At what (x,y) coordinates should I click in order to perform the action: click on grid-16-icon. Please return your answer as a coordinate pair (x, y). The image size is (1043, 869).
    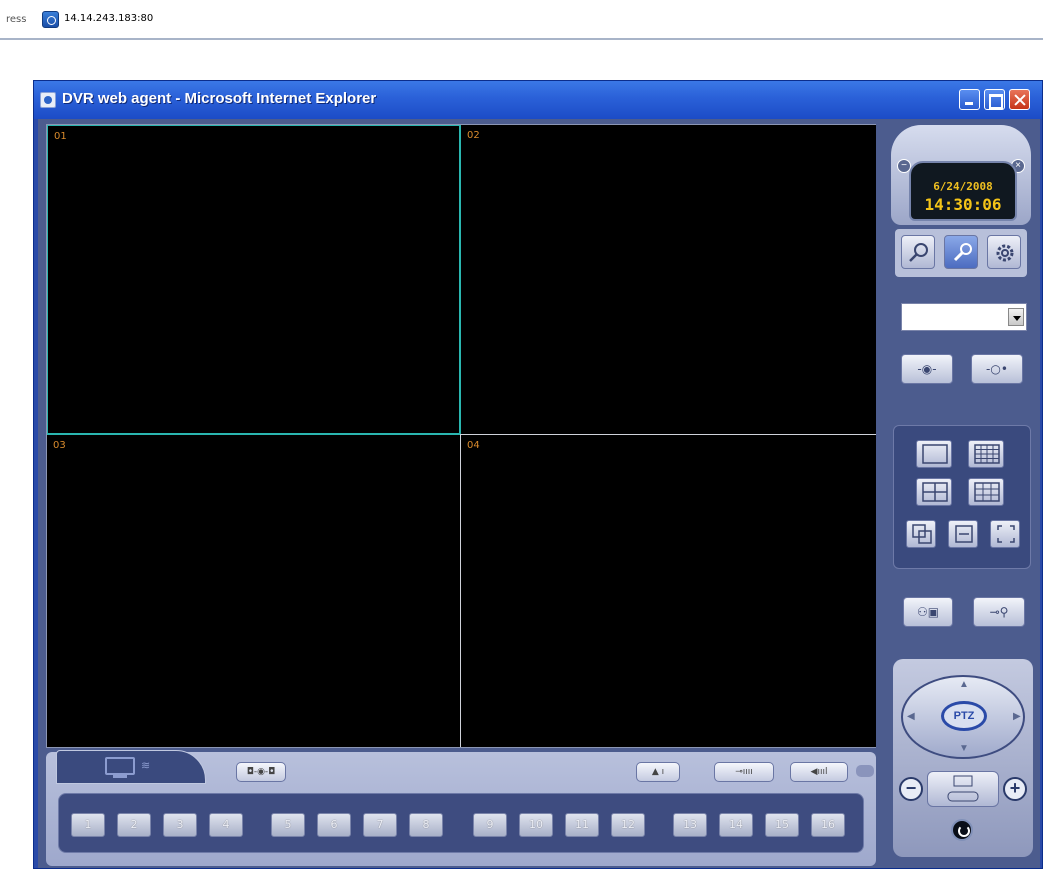
    Looking at the image, I should click on (987, 454).